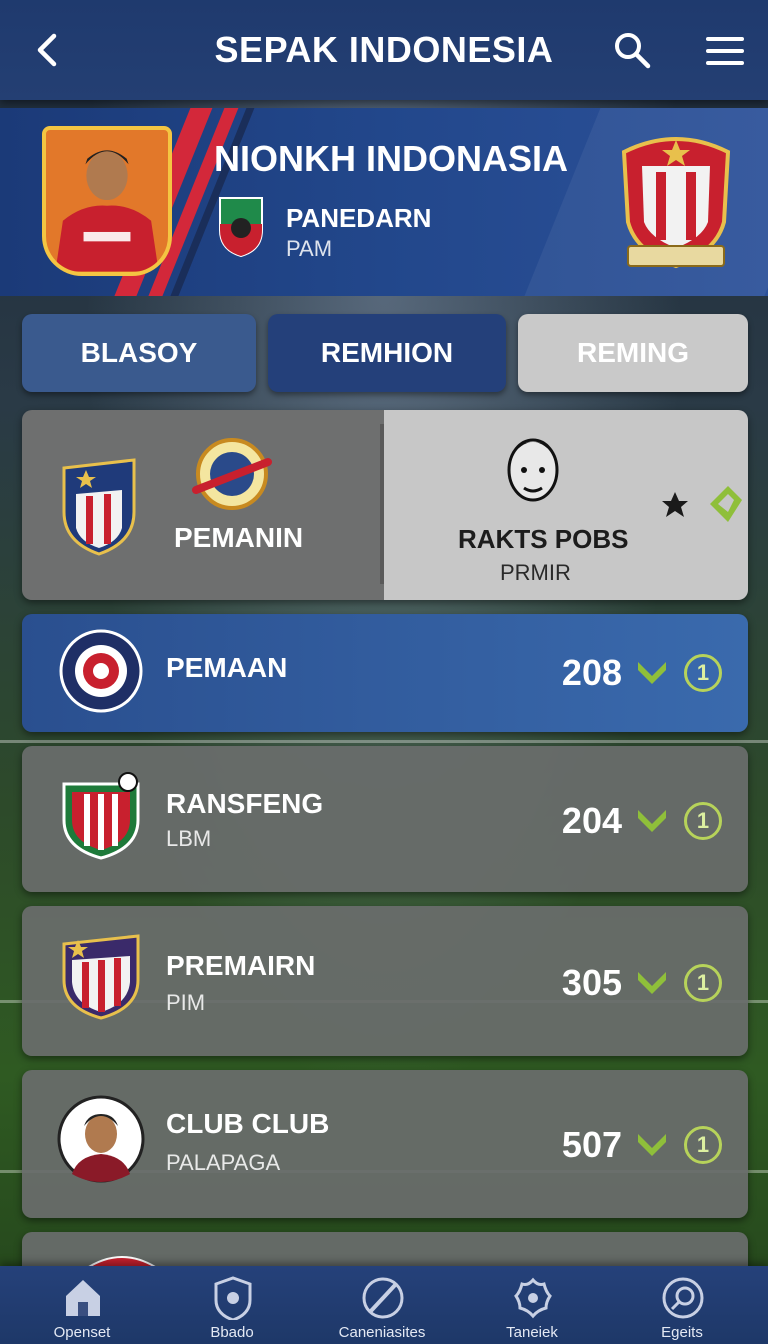 The image size is (768, 1344). What do you see at coordinates (83, 1298) in the screenshot?
I see `home-icon` at bounding box center [83, 1298].